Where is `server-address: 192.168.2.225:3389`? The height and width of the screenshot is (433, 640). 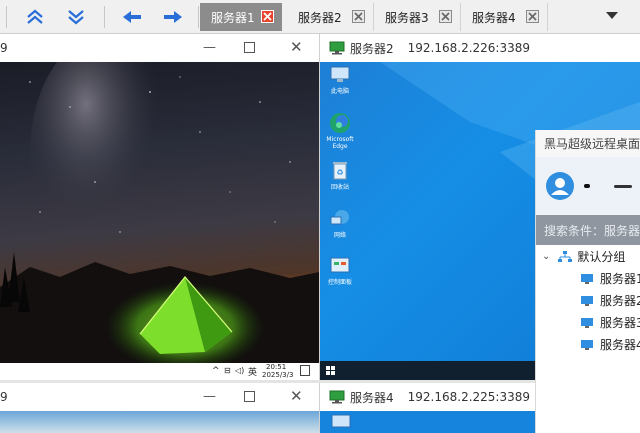
server-address: 192.168.2.225:3389 is located at coordinates (469, 397).